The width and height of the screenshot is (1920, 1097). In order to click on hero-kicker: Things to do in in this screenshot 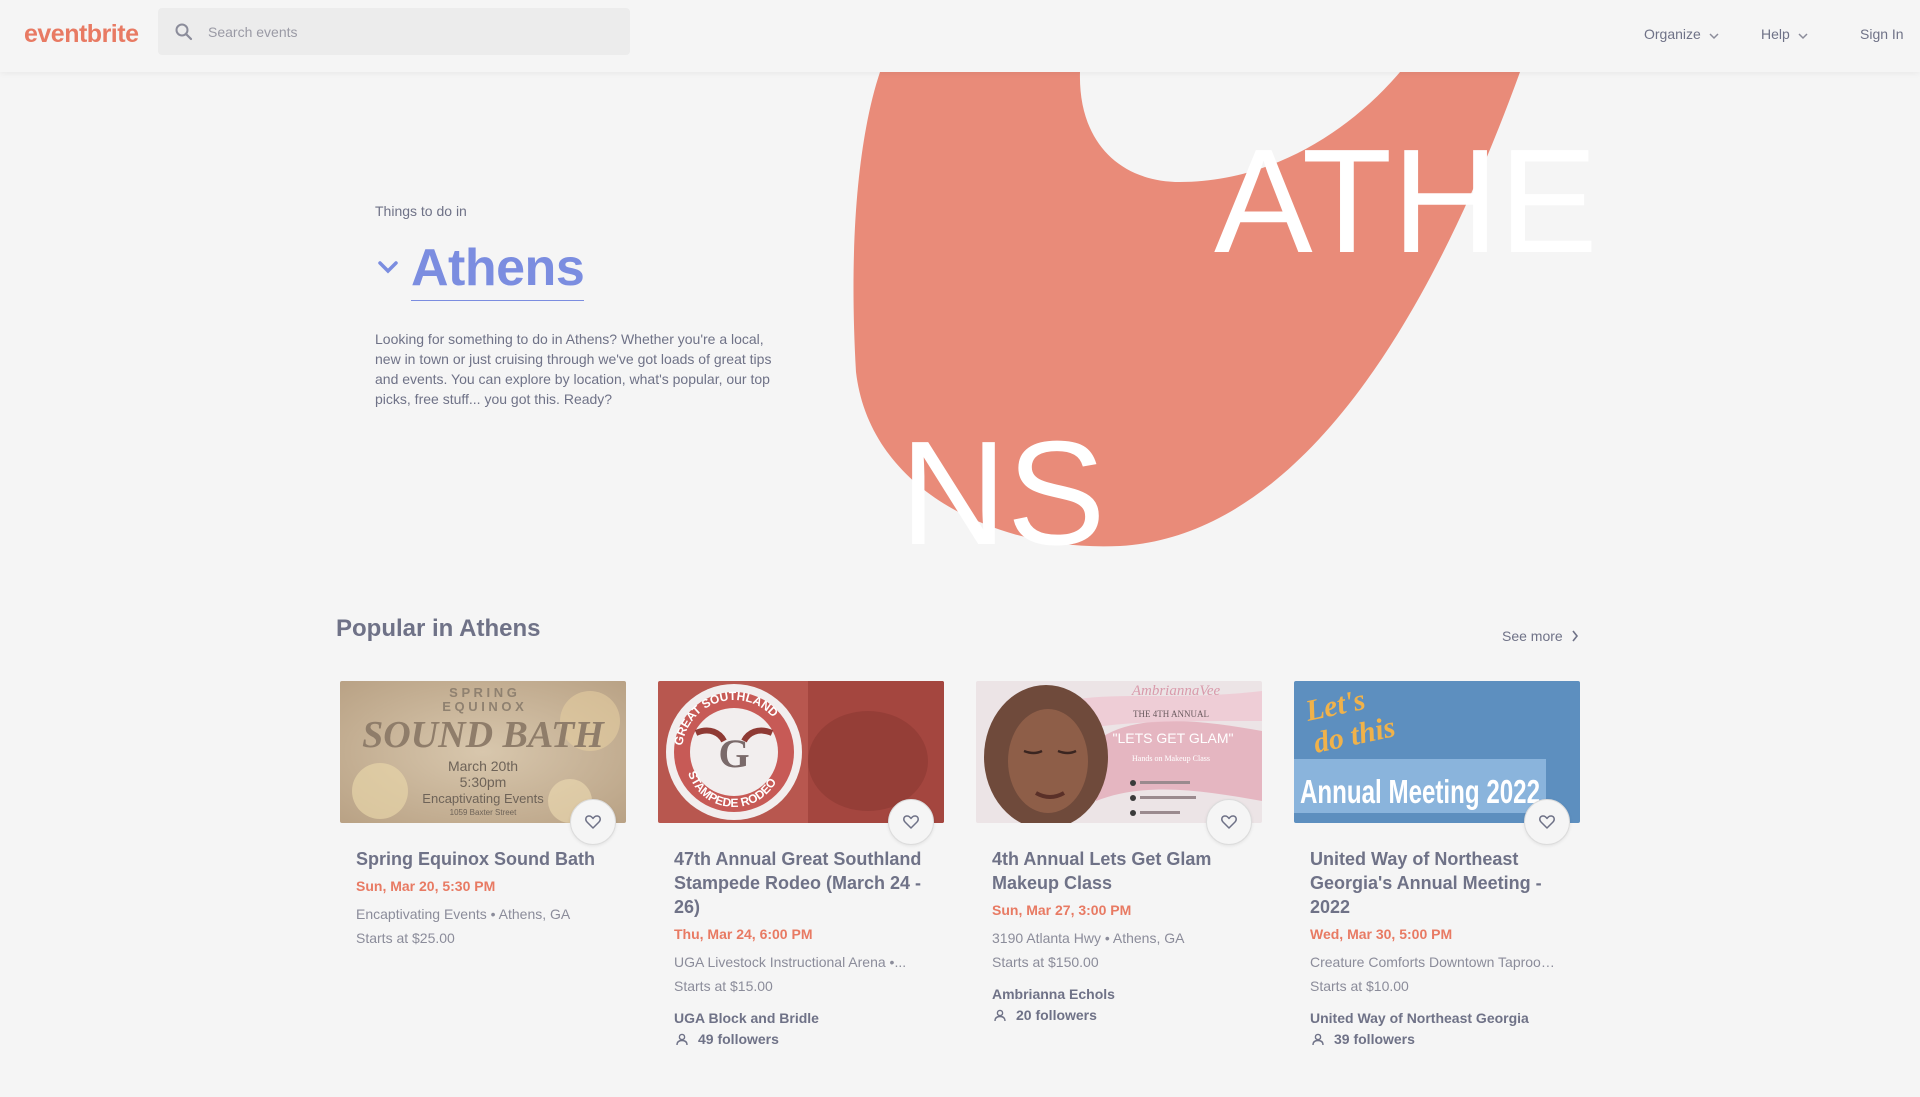, I will do `click(421, 211)`.